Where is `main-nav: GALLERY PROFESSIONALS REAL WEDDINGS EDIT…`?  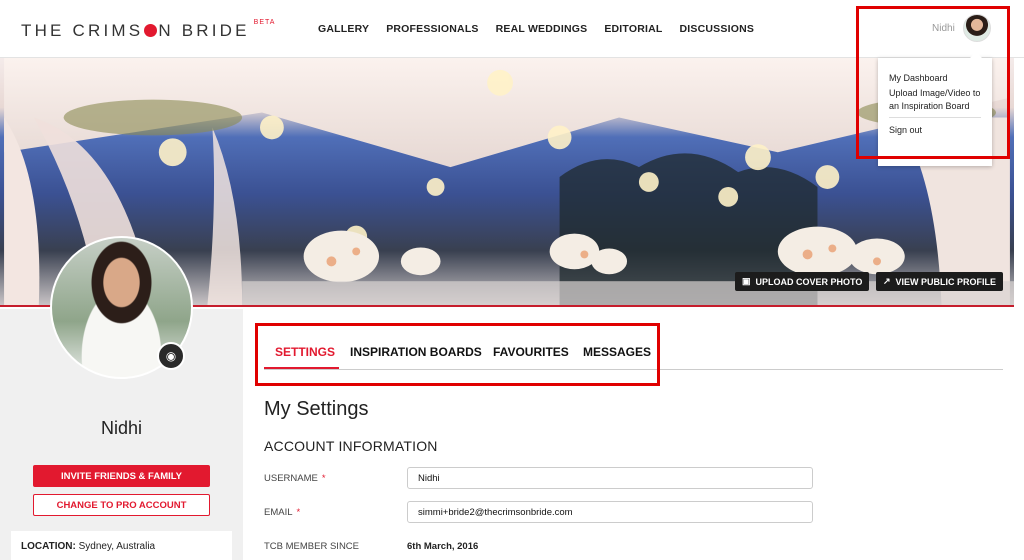
main-nav: GALLERY PROFESSIONALS REAL WEDDINGS EDIT… is located at coordinates (544, 29).